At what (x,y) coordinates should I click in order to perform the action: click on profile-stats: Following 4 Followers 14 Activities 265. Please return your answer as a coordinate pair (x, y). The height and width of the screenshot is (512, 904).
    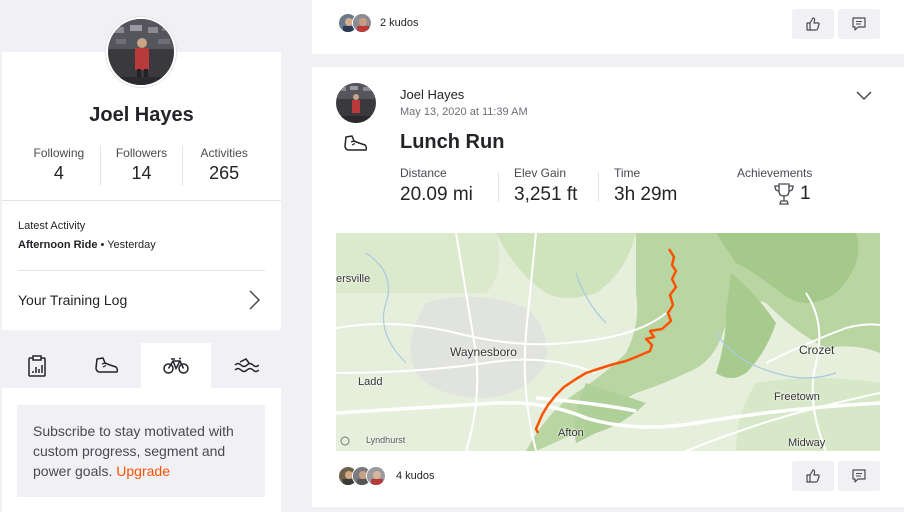
    Looking at the image, I should click on (141, 166).